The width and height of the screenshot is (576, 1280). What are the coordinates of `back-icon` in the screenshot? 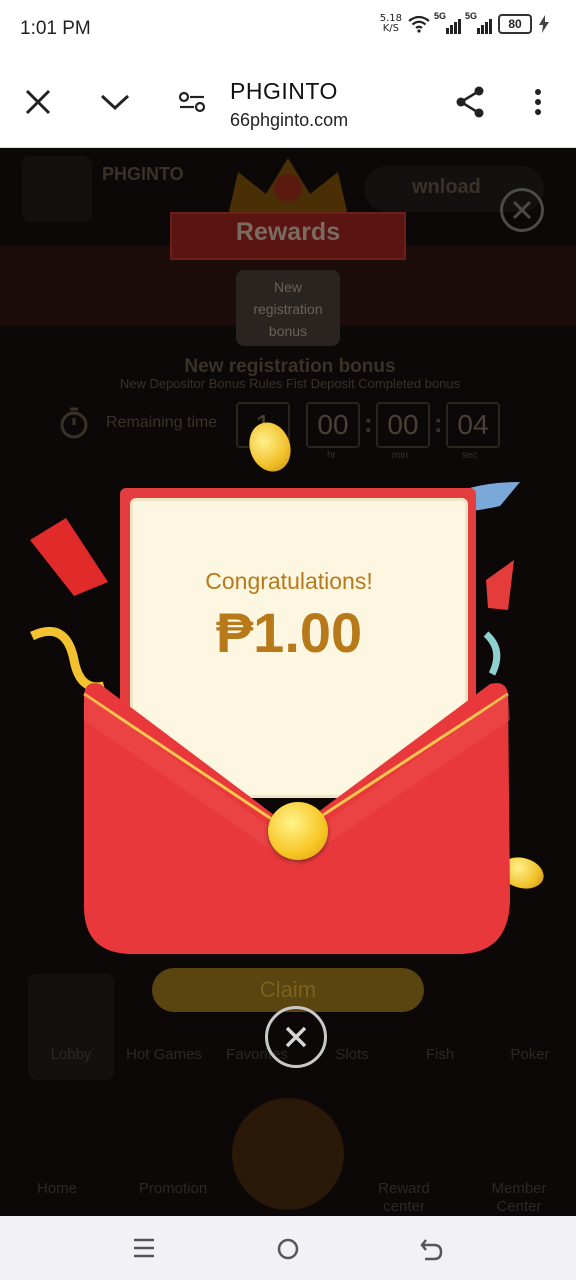 It's located at (432, 1249).